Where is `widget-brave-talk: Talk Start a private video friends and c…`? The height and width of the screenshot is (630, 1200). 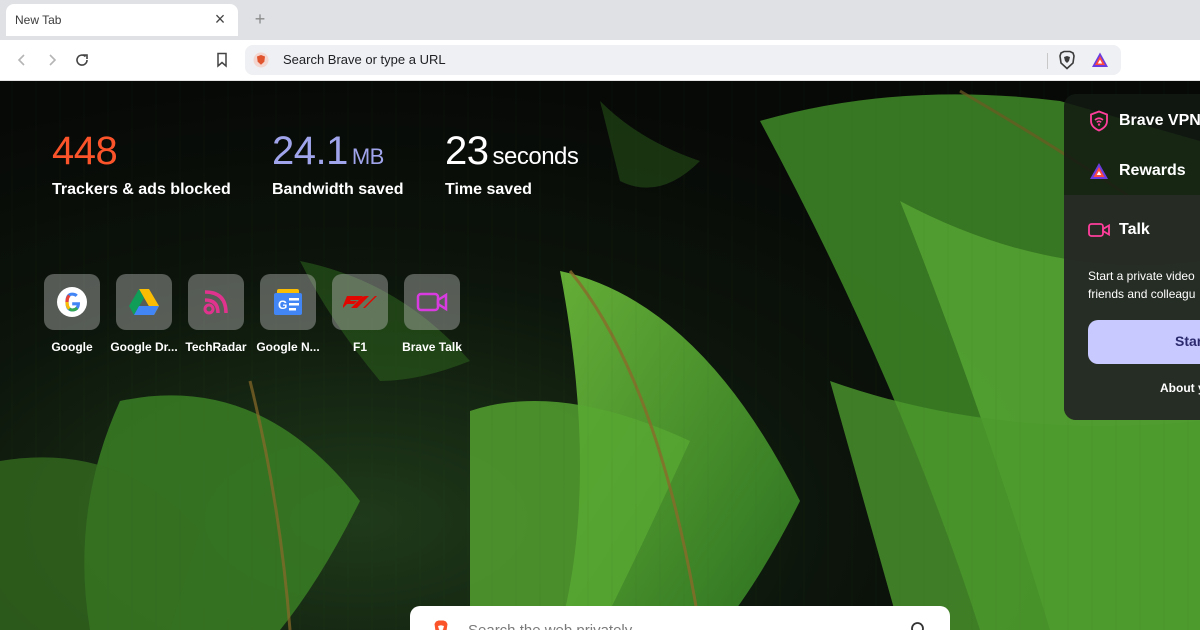
widget-brave-talk: Talk Start a private video friends and c… is located at coordinates (1132, 307).